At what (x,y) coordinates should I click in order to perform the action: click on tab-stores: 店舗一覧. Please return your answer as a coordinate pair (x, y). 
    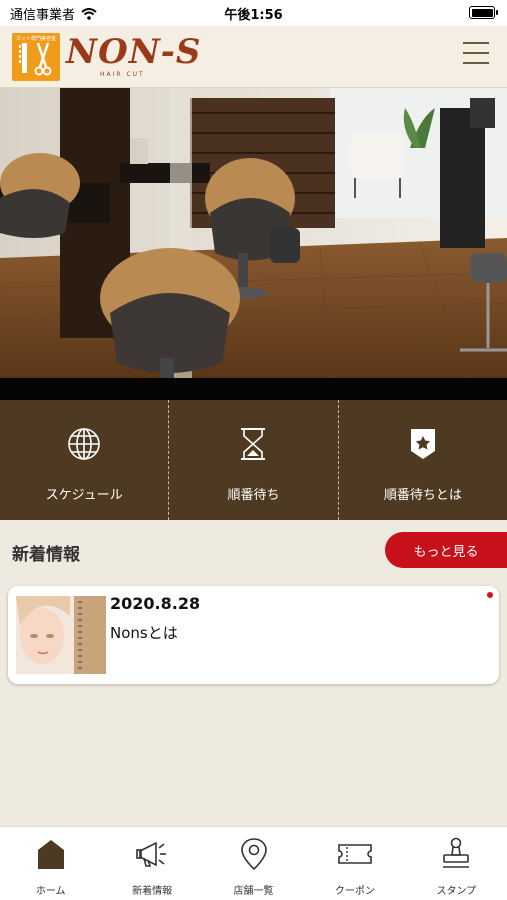
    Looking at the image, I should click on (253, 863).